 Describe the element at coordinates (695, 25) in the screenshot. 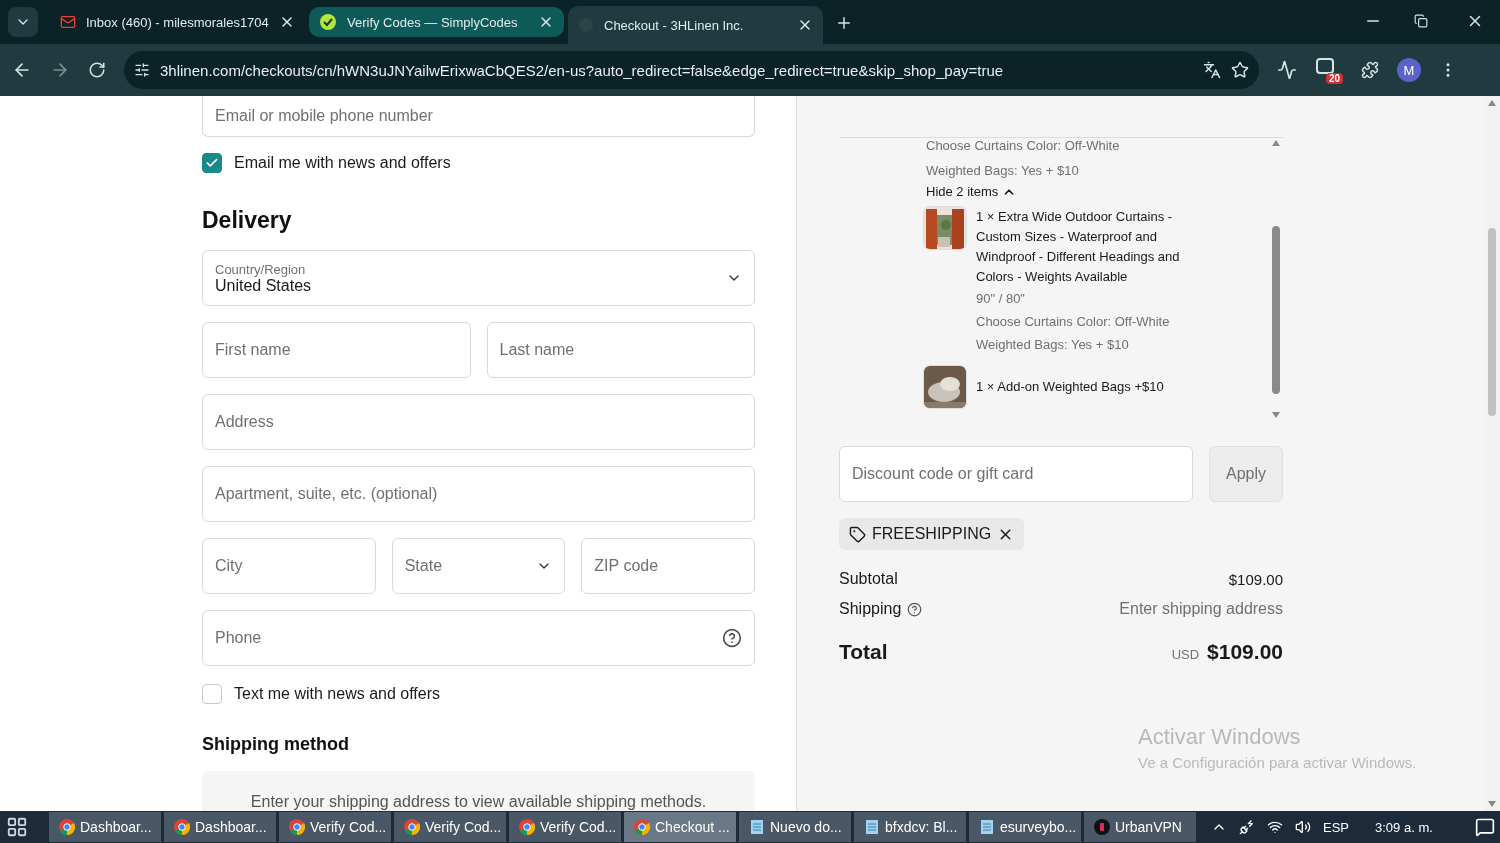

I see `browser-tab: Checkout - 3HLinen Inc.` at that location.